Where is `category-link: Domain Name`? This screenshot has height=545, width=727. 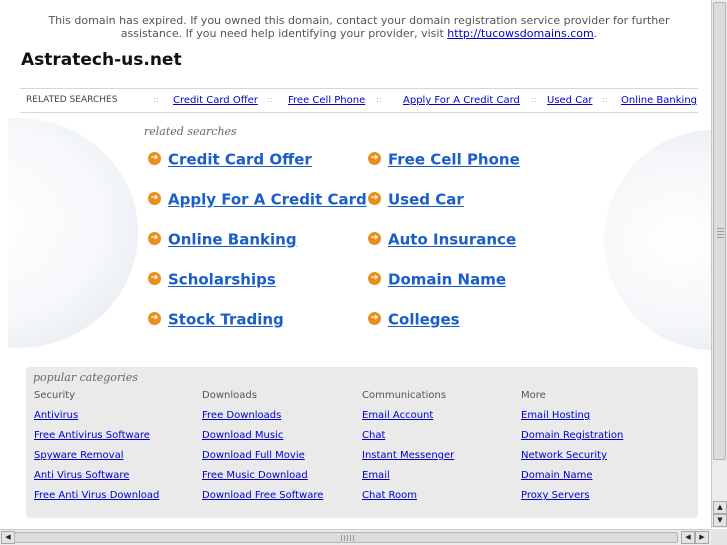 category-link: Domain Name is located at coordinates (601, 479).